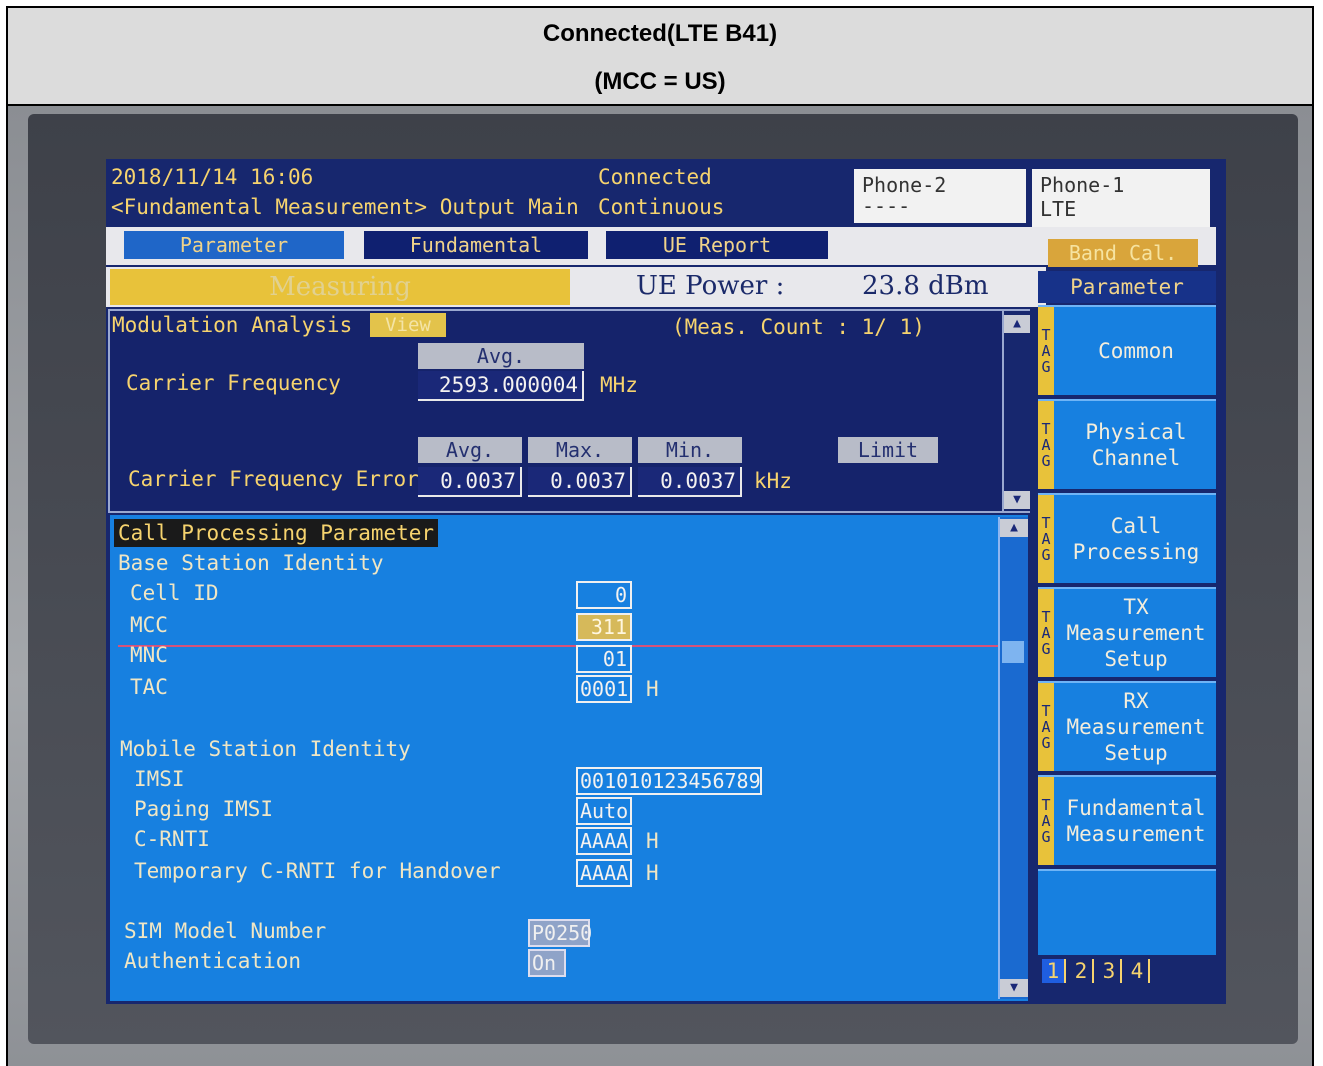 This screenshot has width=1323, height=1066. I want to click on page-1: 1, so click(1054, 971).